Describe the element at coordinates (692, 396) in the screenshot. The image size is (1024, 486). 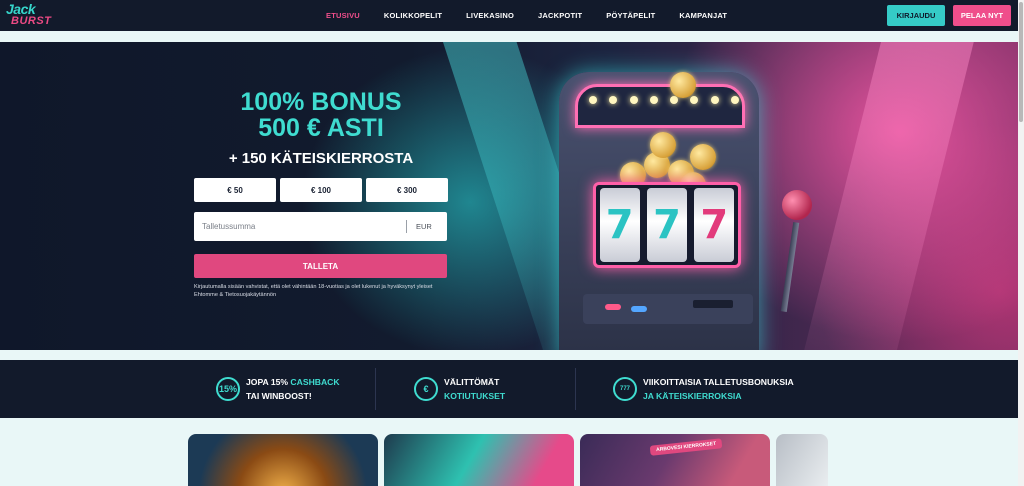
I see `feature-line-2-highlight: JA KÄTEISKIERROKSIA` at that location.